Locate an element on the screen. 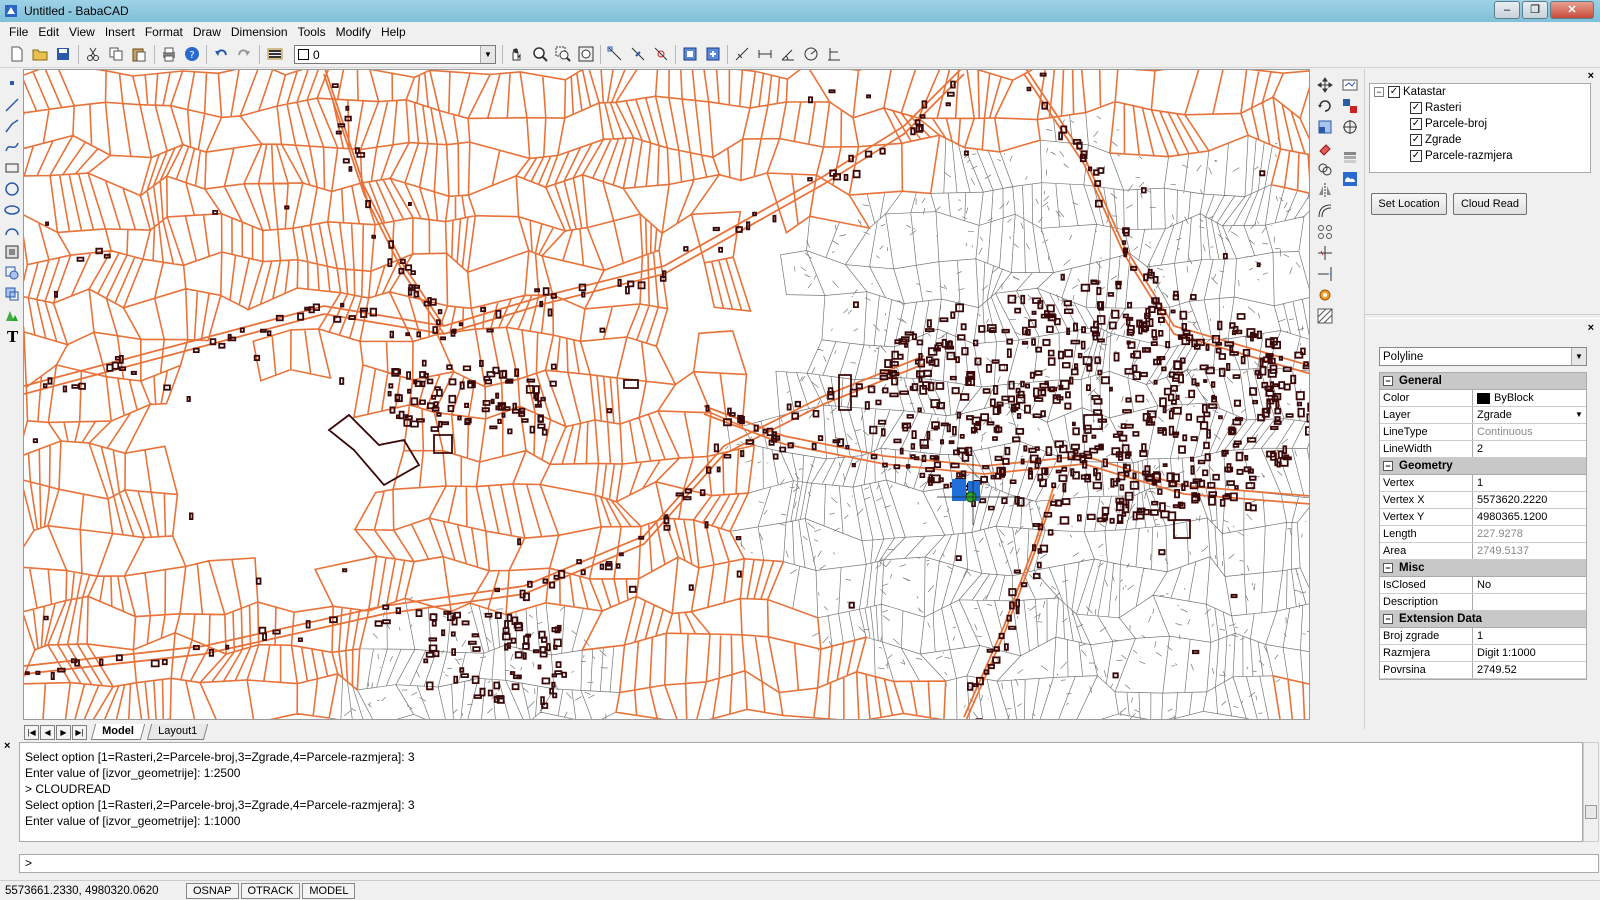 The width and height of the screenshot is (1600, 900). prop-vertex-x: Vertex X 5573620.2220 is located at coordinates (1483, 500).